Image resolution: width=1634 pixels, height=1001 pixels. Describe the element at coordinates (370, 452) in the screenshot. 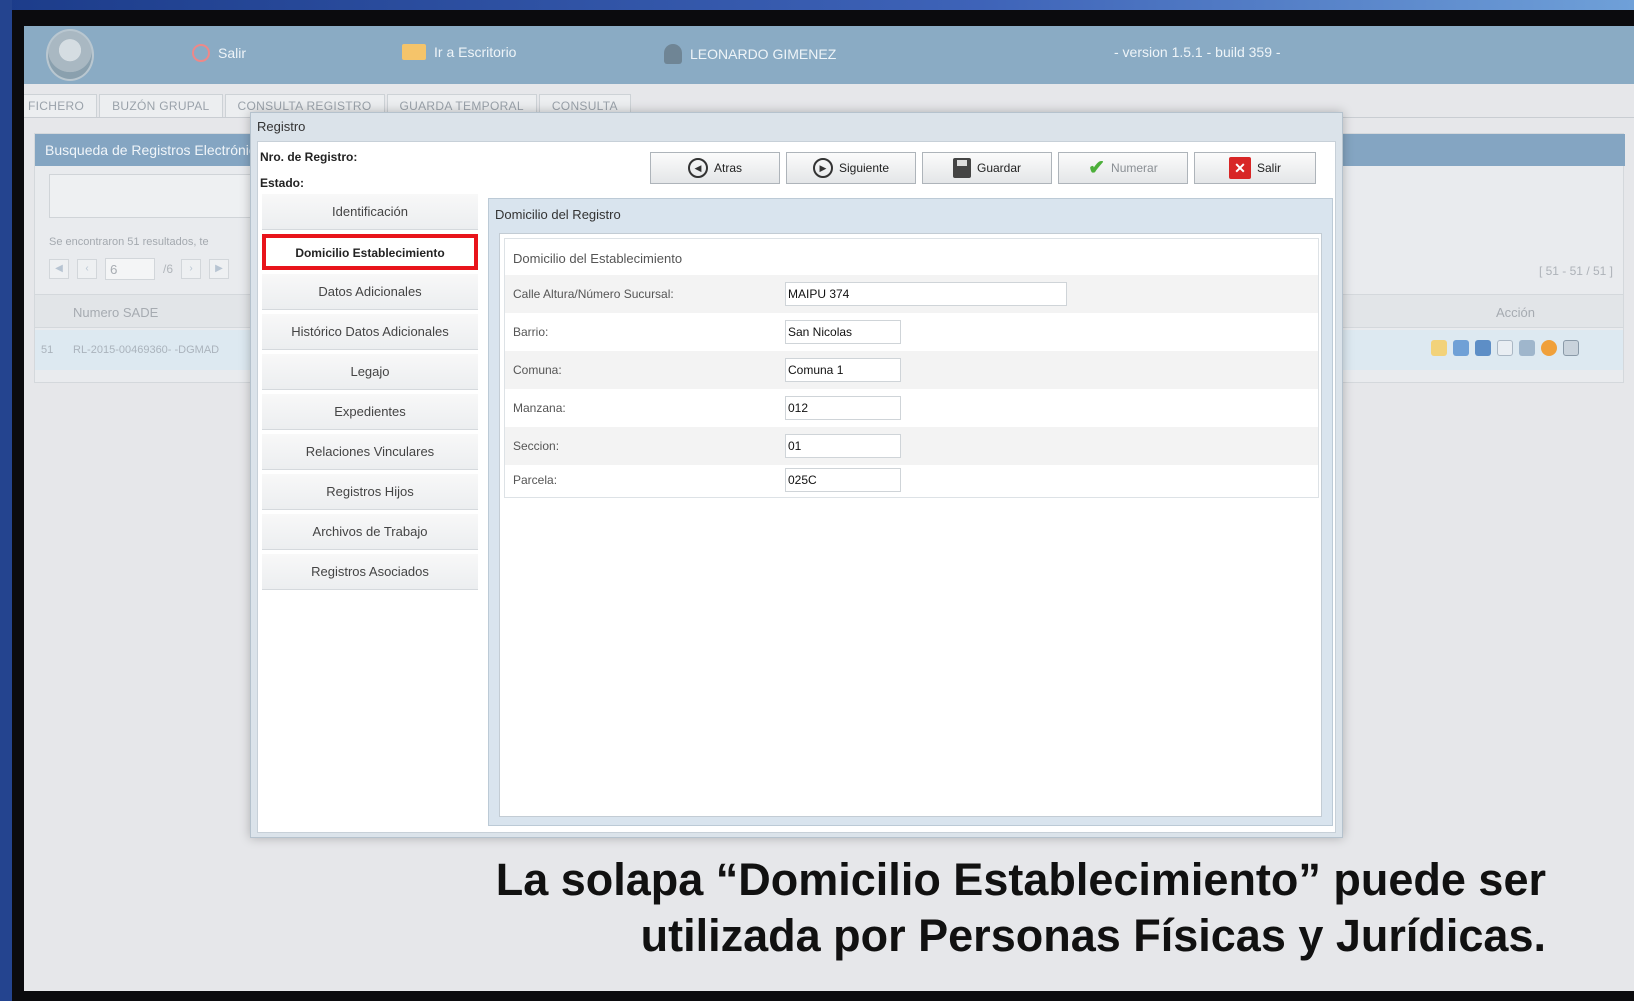

I see `menu-relaciones-vinculares: Relaciones Vinculares` at that location.